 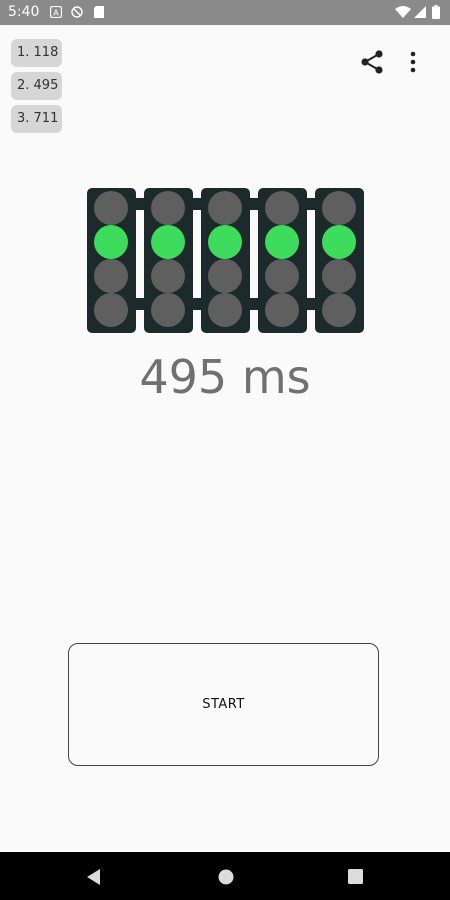 What do you see at coordinates (99, 12) in the screenshot?
I see `sd-card-icon` at bounding box center [99, 12].